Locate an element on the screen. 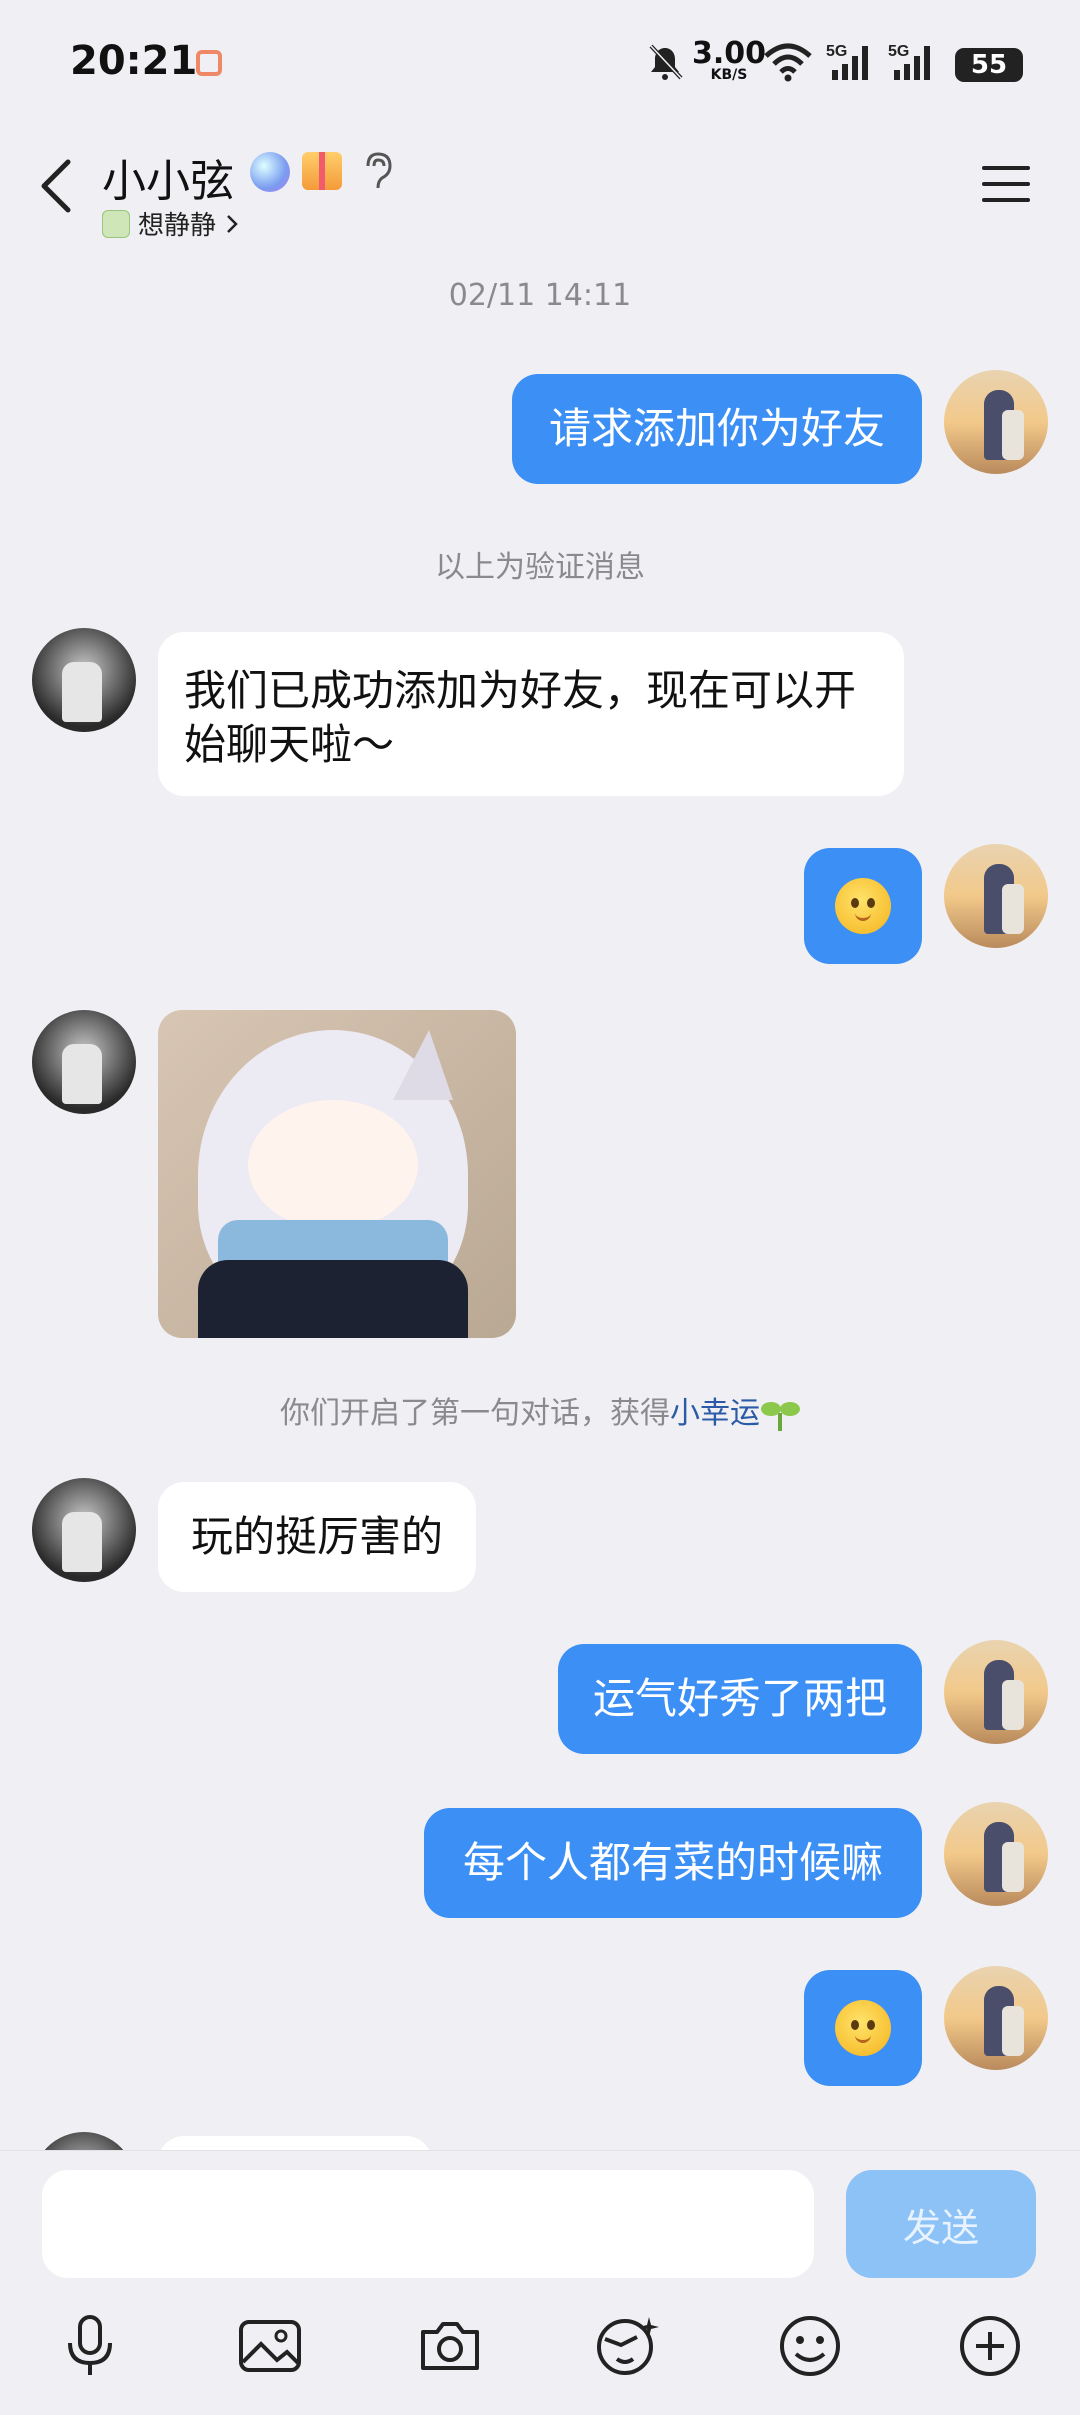 The width and height of the screenshot is (1080, 2415). signal-5g-icon-2: 5G is located at coordinates (909, 61).